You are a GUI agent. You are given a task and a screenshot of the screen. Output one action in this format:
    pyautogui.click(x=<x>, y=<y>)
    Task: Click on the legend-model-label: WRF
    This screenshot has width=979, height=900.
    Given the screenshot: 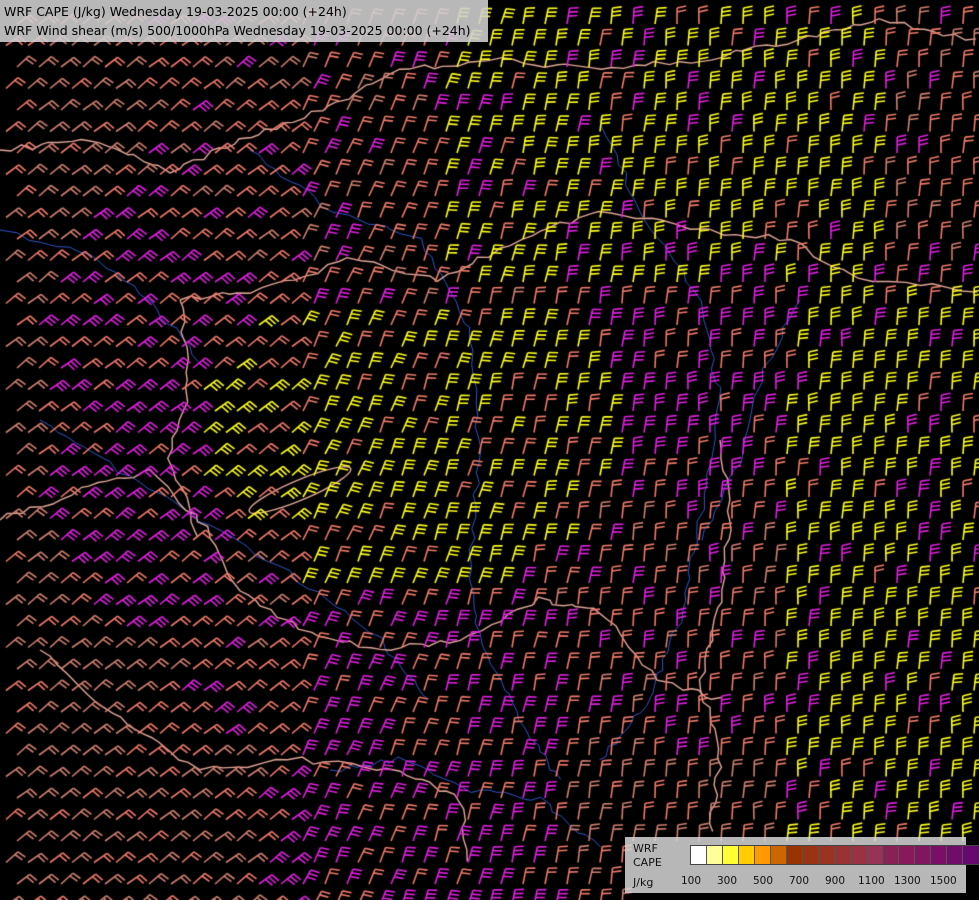 What is the action you would take?
    pyautogui.click(x=645, y=848)
    